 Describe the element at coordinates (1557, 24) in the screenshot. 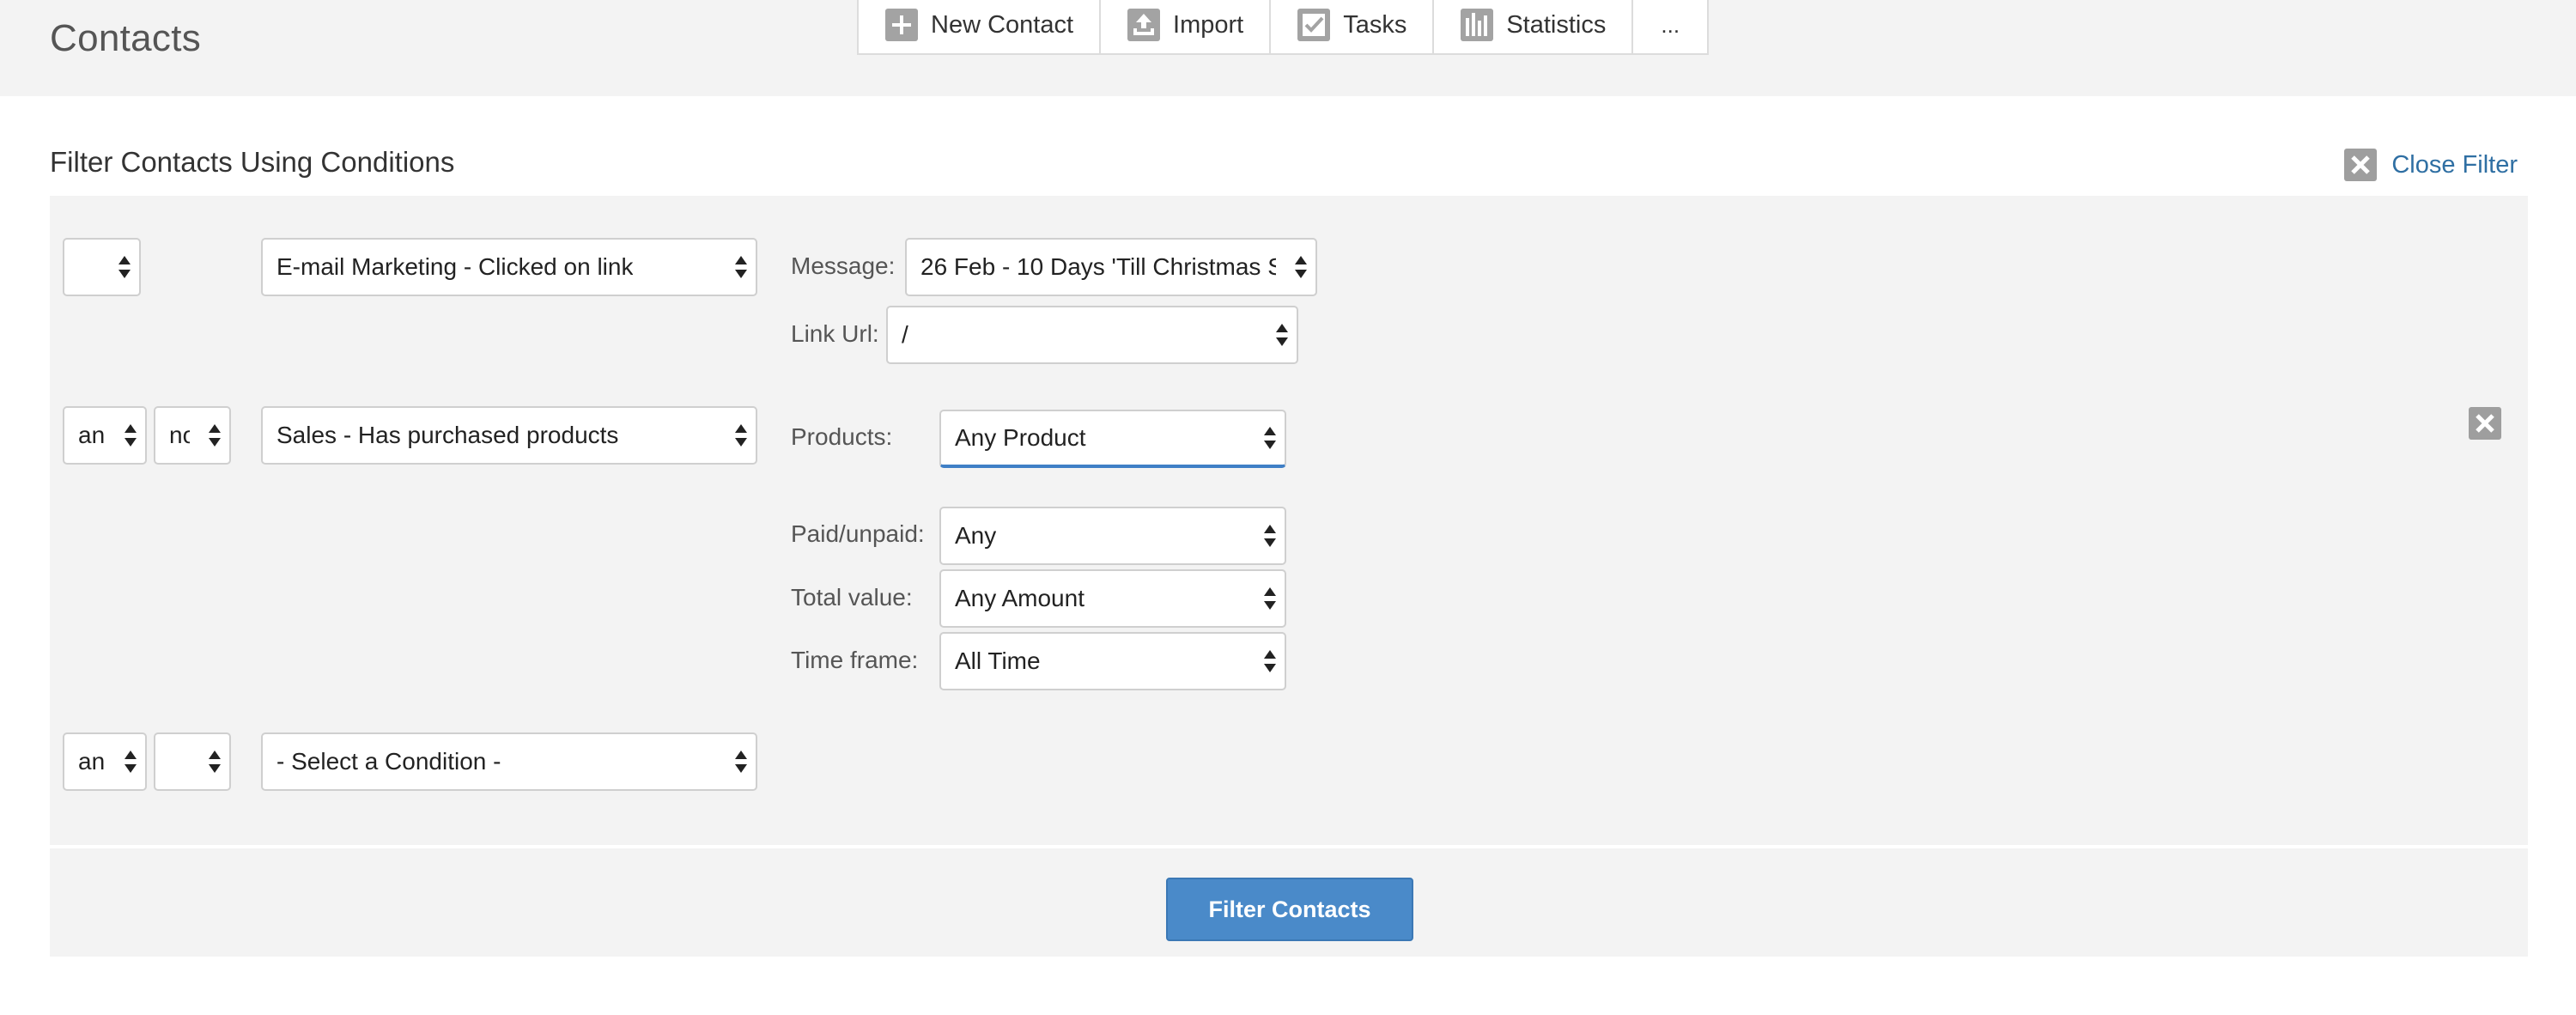

I see `statistics-label: Statistics` at that location.